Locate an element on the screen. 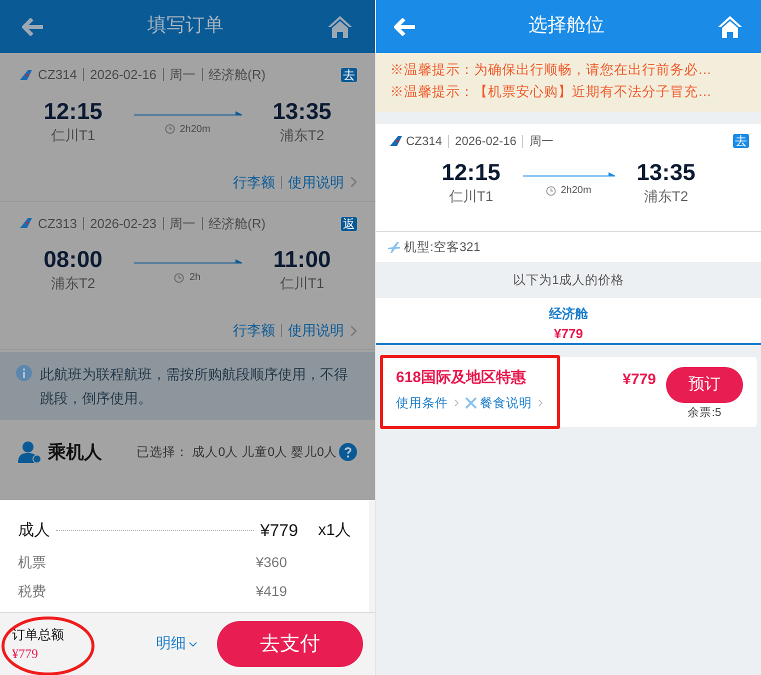  person-icon is located at coordinates (30, 452).